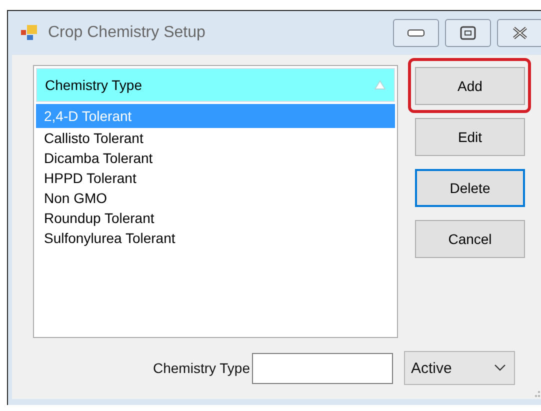 Image resolution: width=541 pixels, height=411 pixels. I want to click on list-item: HPPD Tolerant, so click(215, 178).